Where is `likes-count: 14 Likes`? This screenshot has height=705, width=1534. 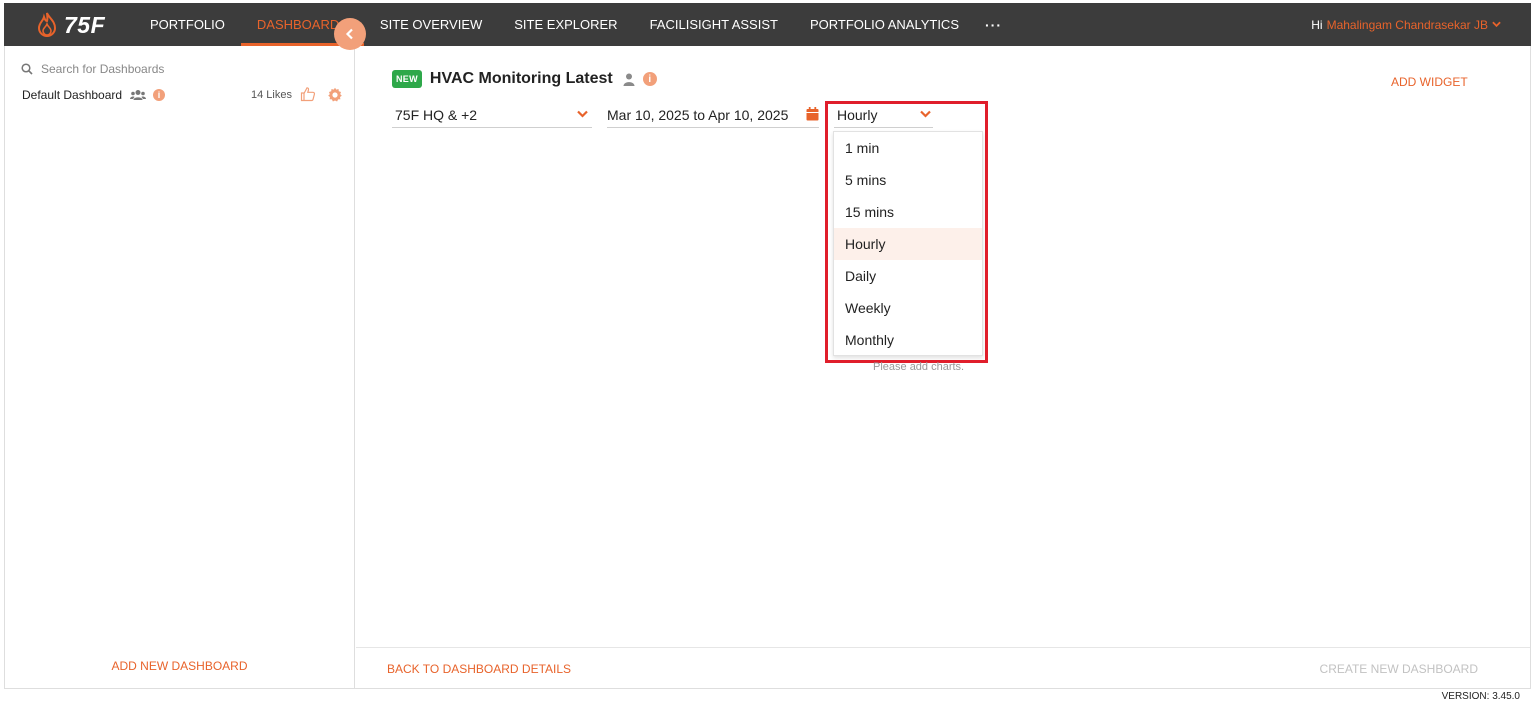 likes-count: 14 Likes is located at coordinates (271, 95).